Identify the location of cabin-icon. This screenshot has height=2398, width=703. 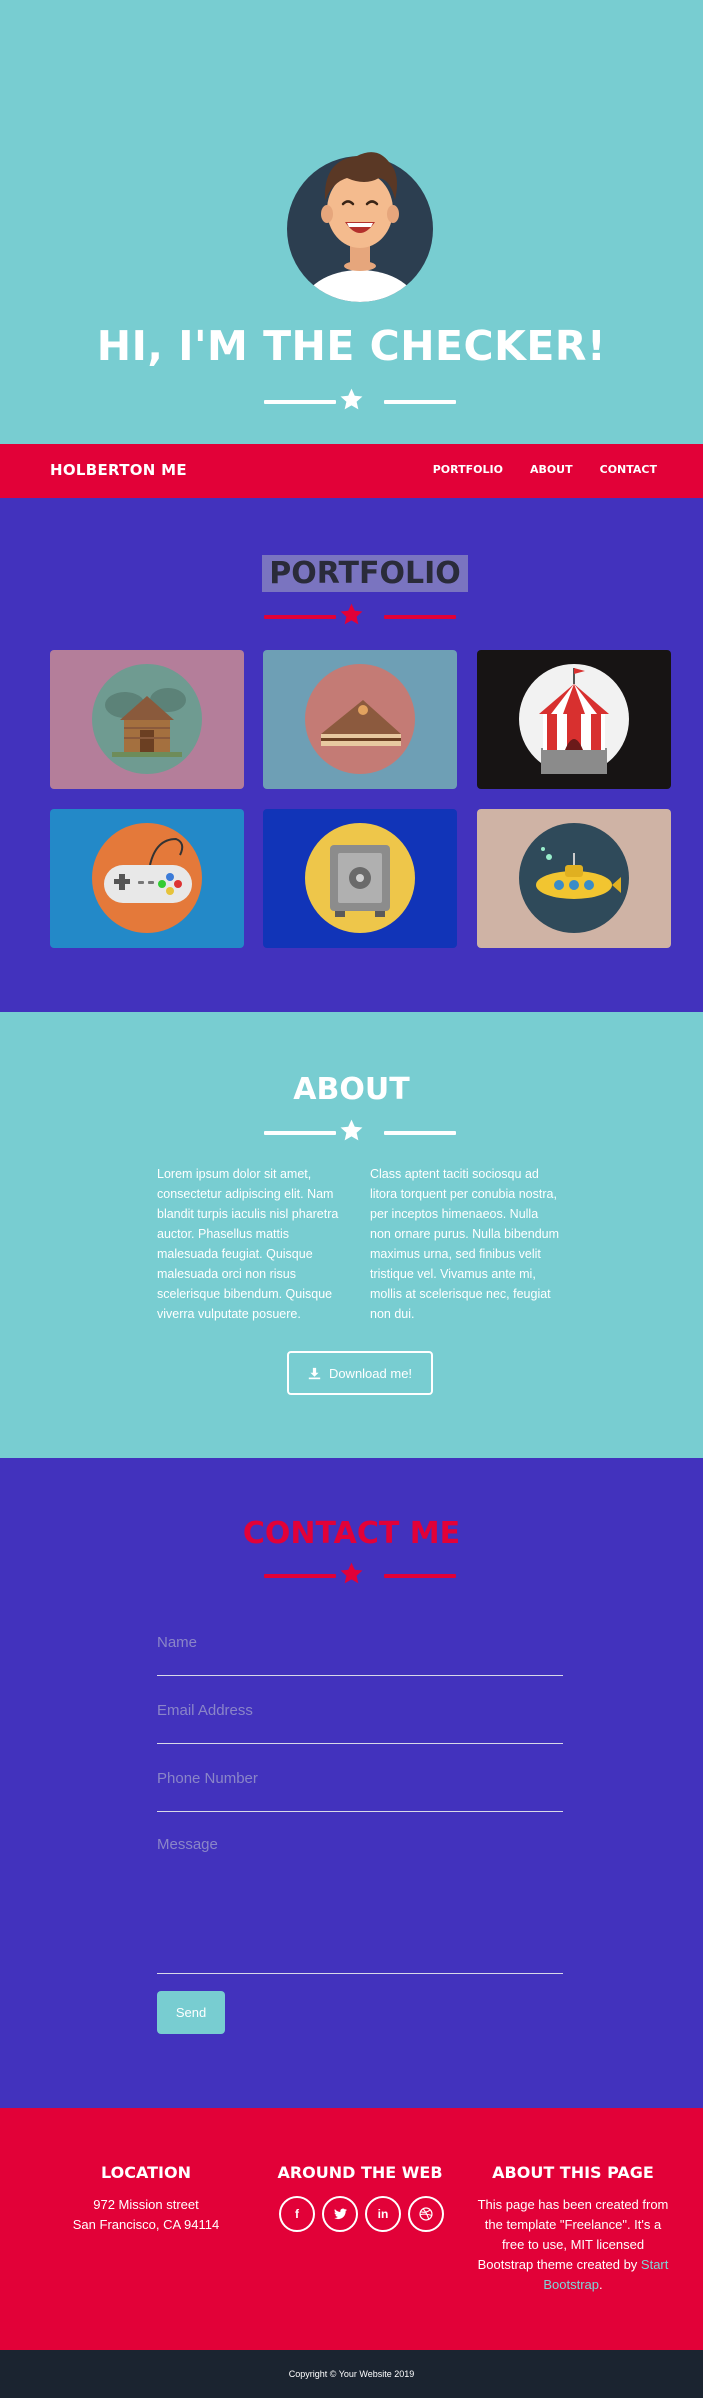
(147, 719).